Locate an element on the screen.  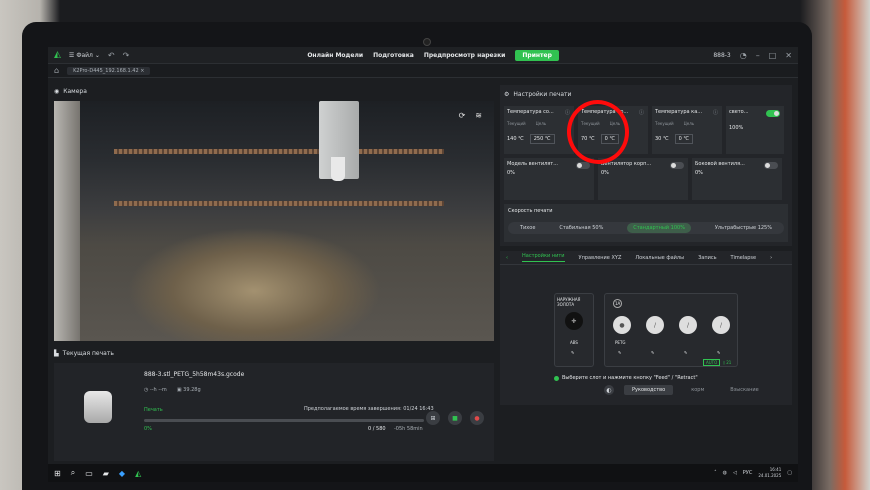
print-settings-button: ⊞ is located at coordinates (433, 418).